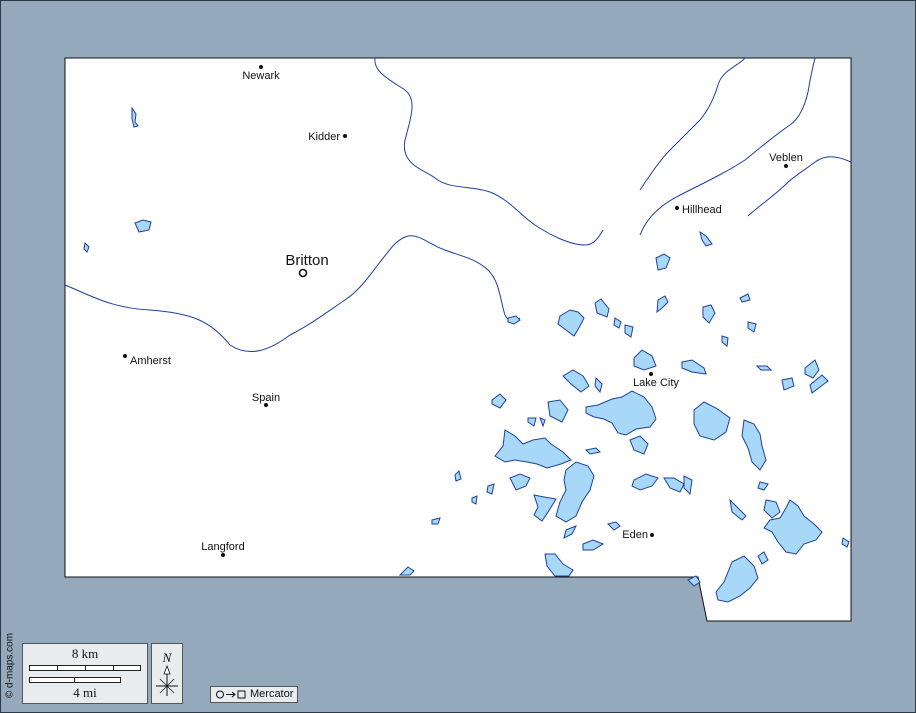 This screenshot has width=916, height=713. I want to click on projection-panel: Mercator, so click(254, 694).